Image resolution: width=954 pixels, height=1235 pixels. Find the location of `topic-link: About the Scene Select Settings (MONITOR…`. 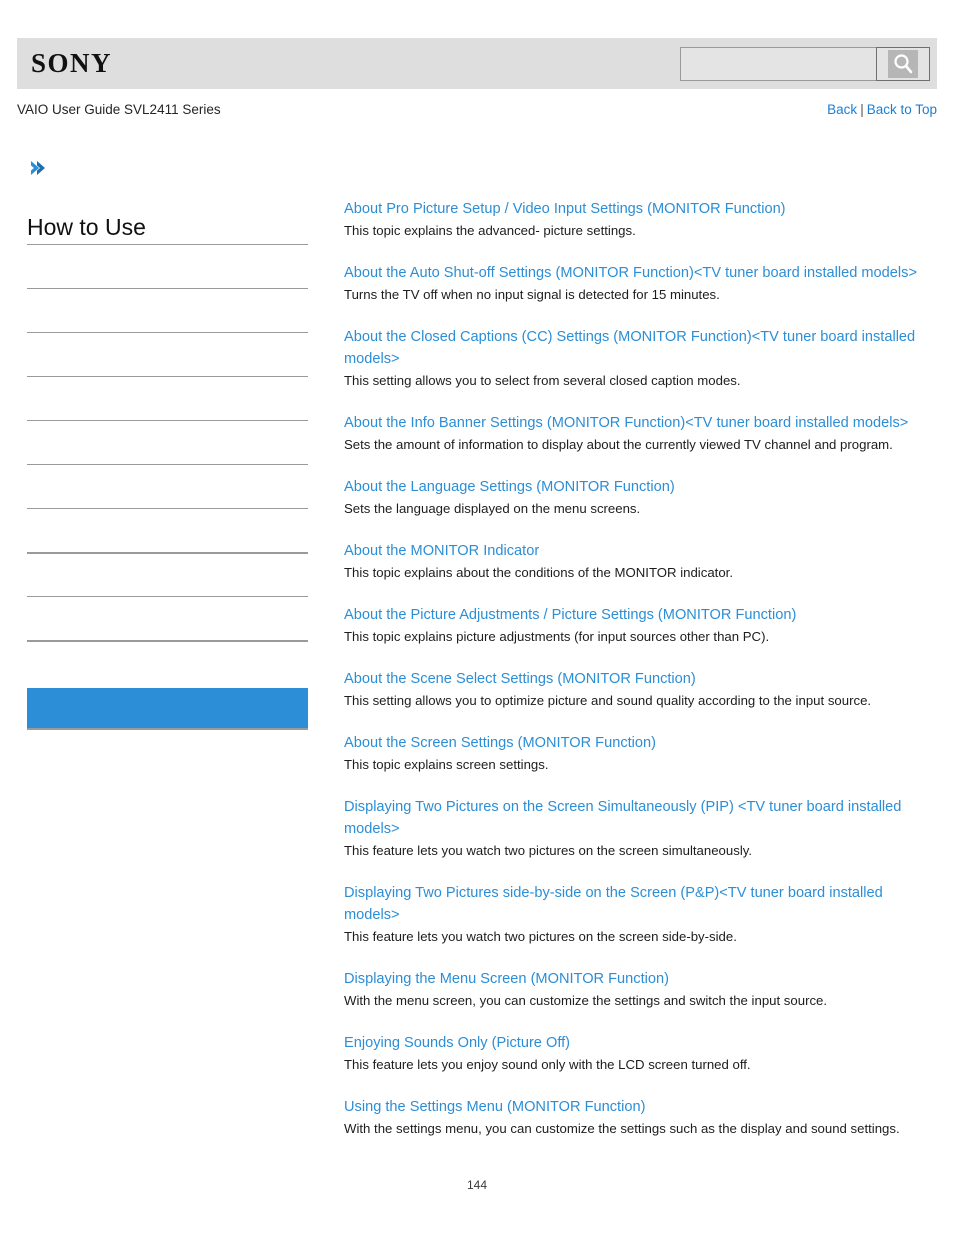

topic-link: About the Scene Select Settings (MONITOR… is located at coordinates (634, 679).